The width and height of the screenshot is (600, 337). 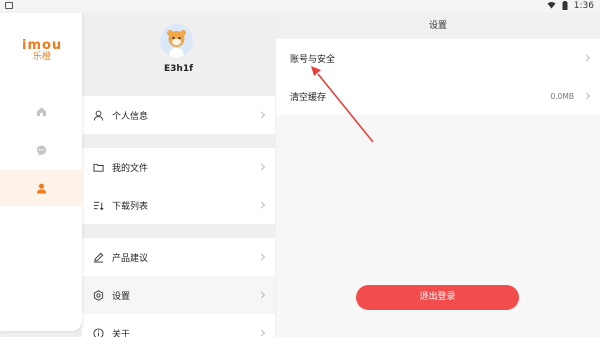 What do you see at coordinates (178, 257) in the screenshot?
I see `menu-item-product-suggestion: 产品建议` at bounding box center [178, 257].